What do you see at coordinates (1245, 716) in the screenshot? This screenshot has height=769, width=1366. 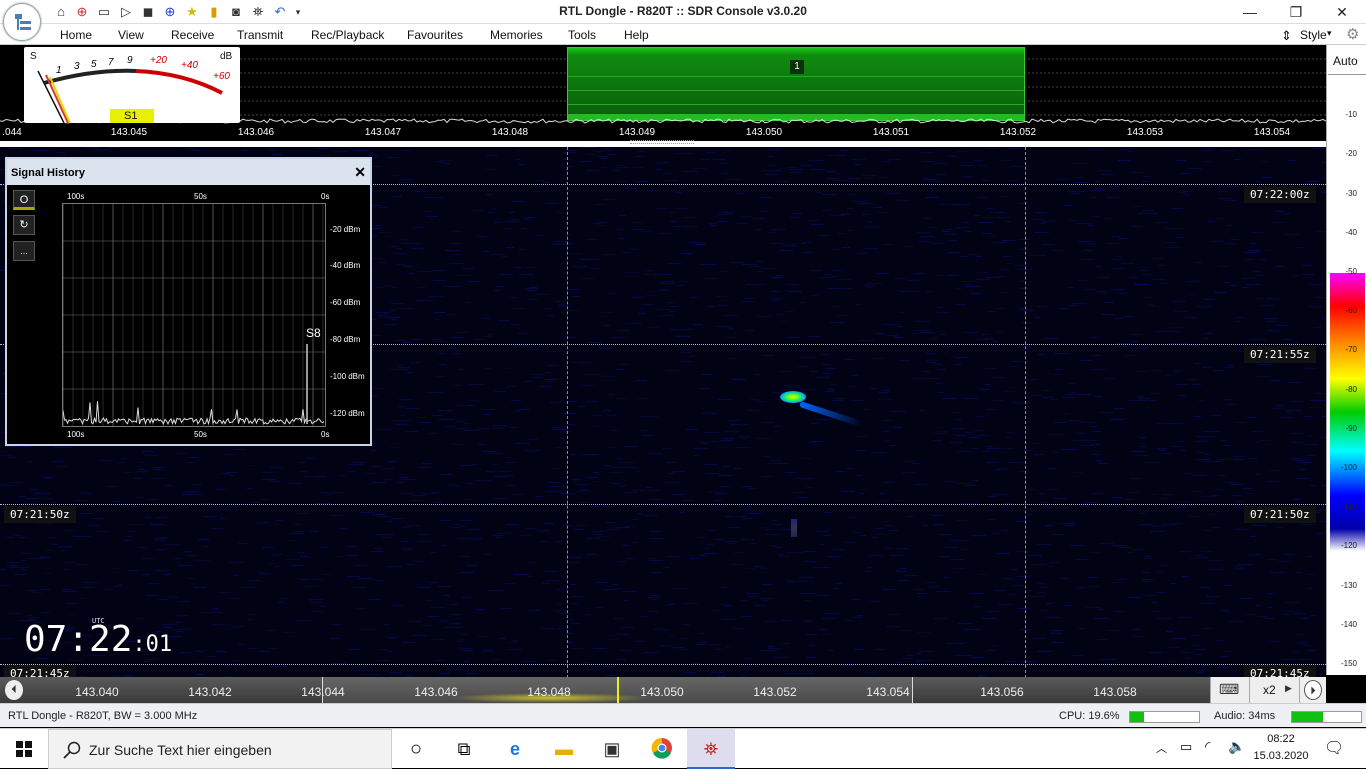 I see `audio-status: Audio: 34ms` at bounding box center [1245, 716].